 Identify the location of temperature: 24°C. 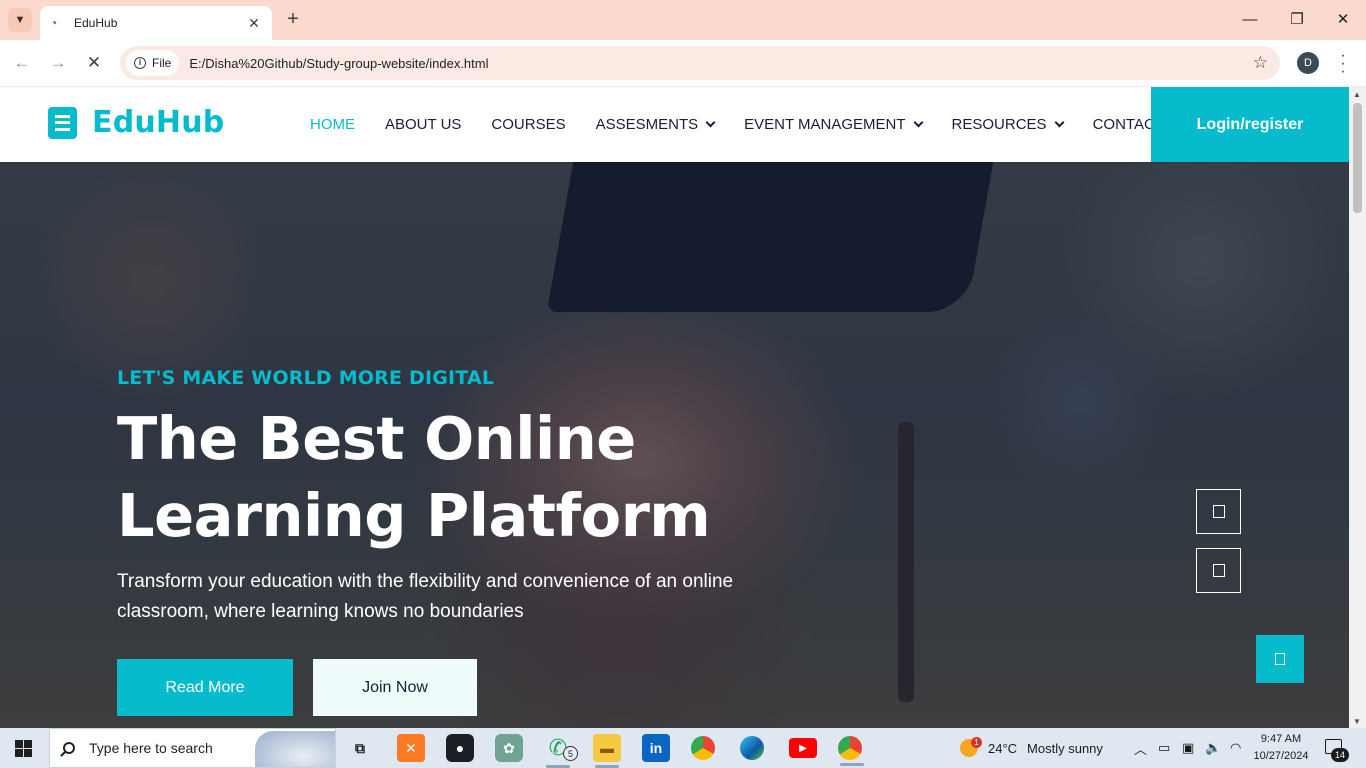
(1003, 748).